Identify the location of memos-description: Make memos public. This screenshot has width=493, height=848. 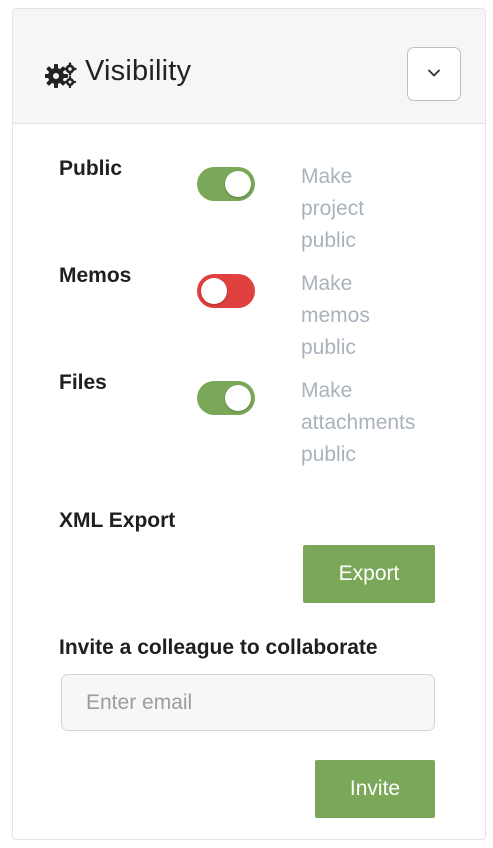
(386, 316).